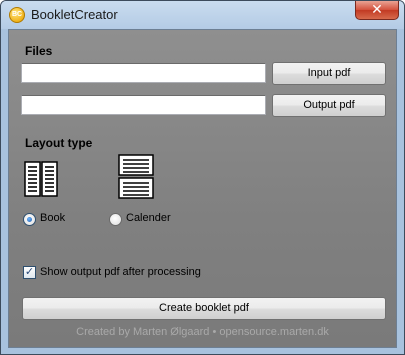 Image resolution: width=405 pixels, height=355 pixels. What do you see at coordinates (115, 219) in the screenshot?
I see `calendar-radio` at bounding box center [115, 219].